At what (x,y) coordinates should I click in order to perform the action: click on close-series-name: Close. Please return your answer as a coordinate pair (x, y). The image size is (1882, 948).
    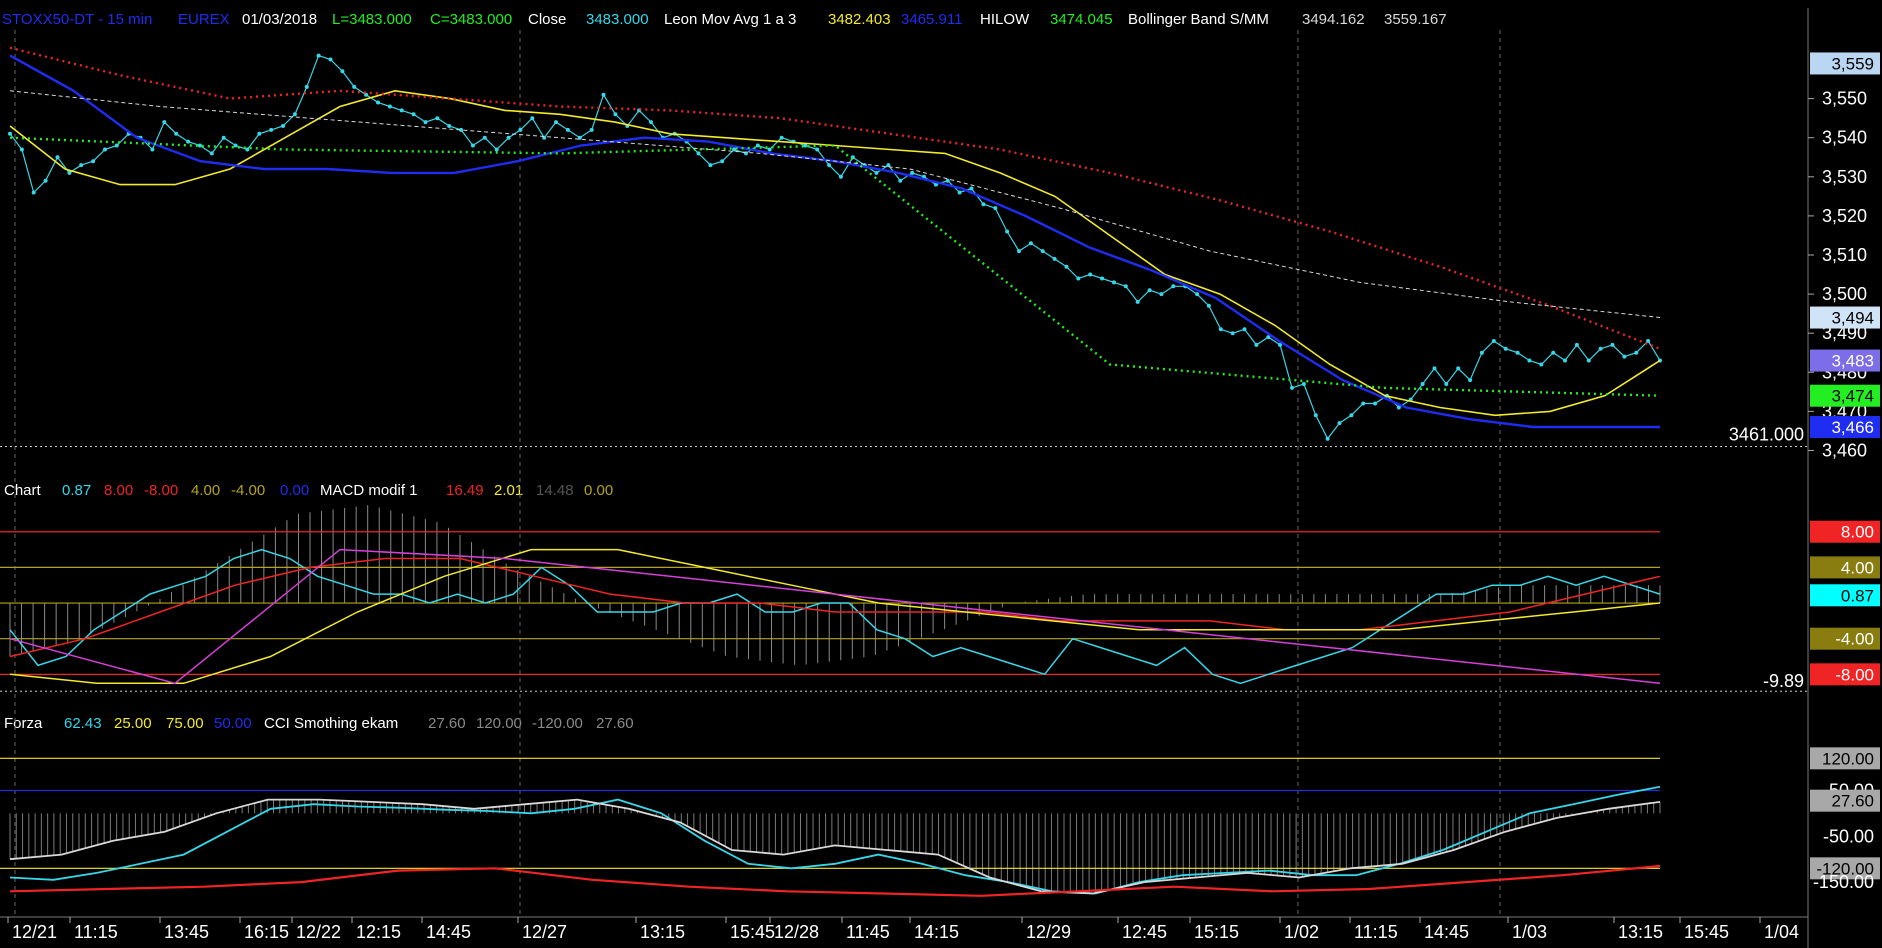
    Looking at the image, I should click on (547, 19).